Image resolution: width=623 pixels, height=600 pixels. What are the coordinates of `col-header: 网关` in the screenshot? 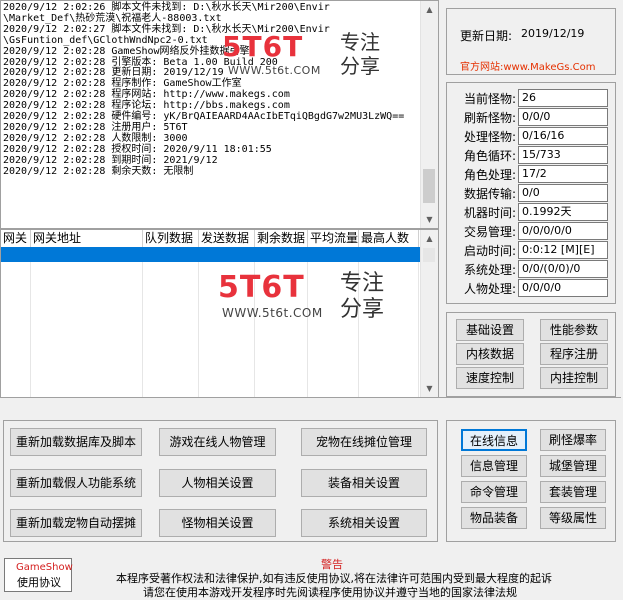 It's located at (16, 238).